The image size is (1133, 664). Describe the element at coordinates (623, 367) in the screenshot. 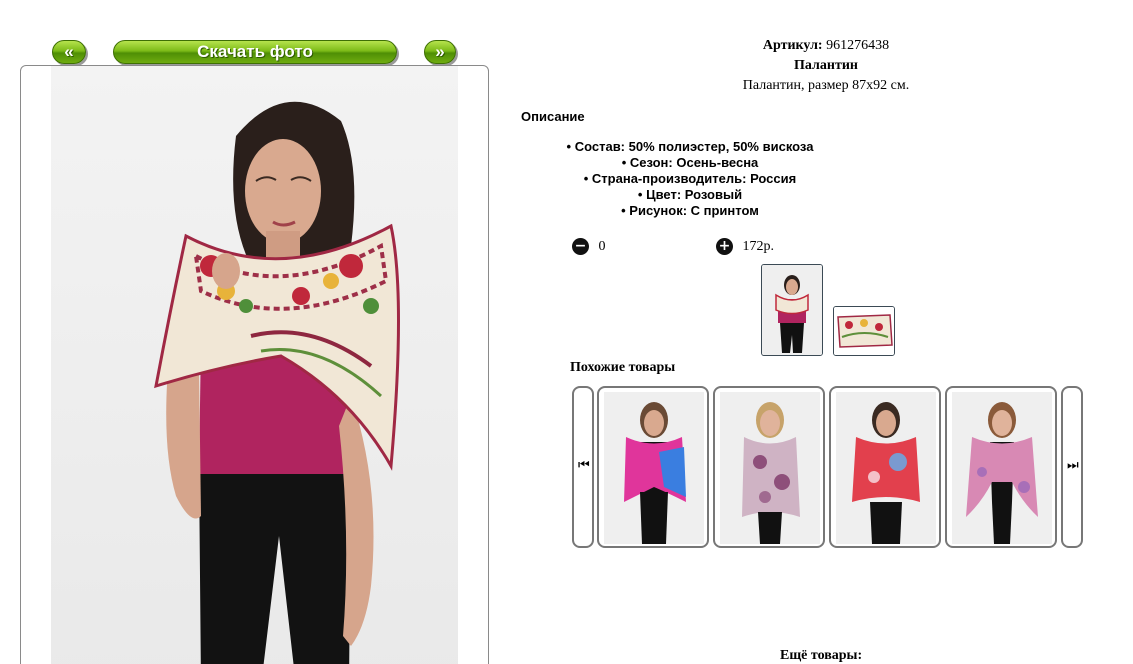

I see `similar-products-title: Похожие товары` at that location.